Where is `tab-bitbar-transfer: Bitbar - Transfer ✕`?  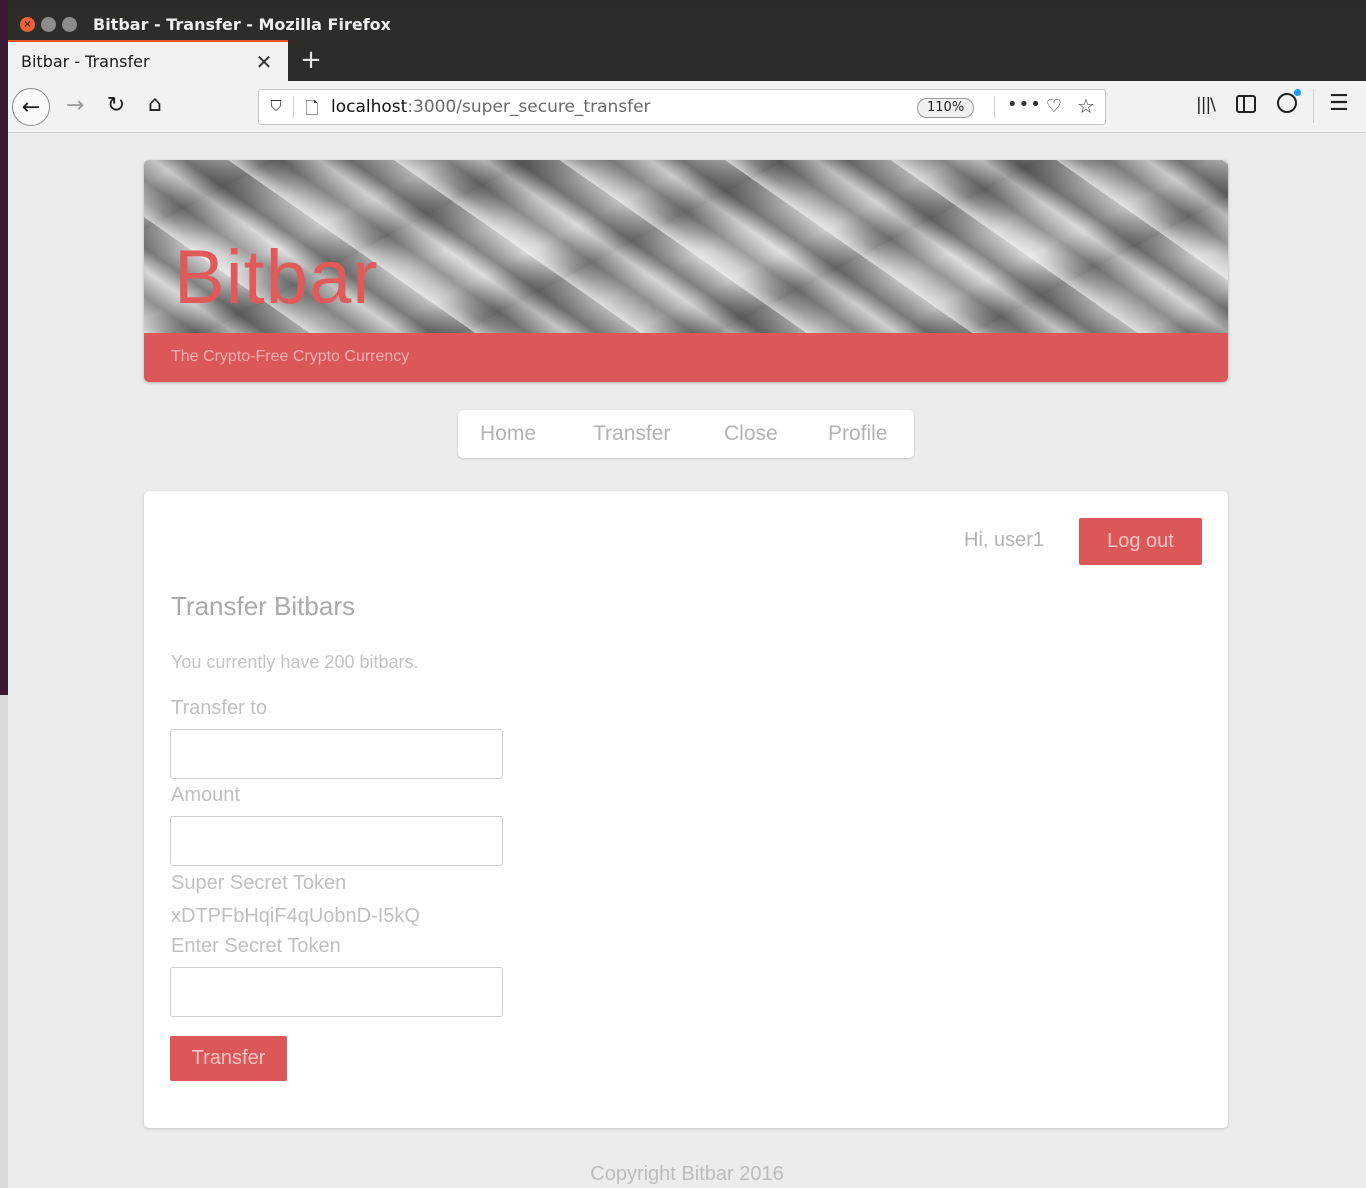 tab-bitbar-transfer: Bitbar - Transfer ✕ is located at coordinates (148, 60).